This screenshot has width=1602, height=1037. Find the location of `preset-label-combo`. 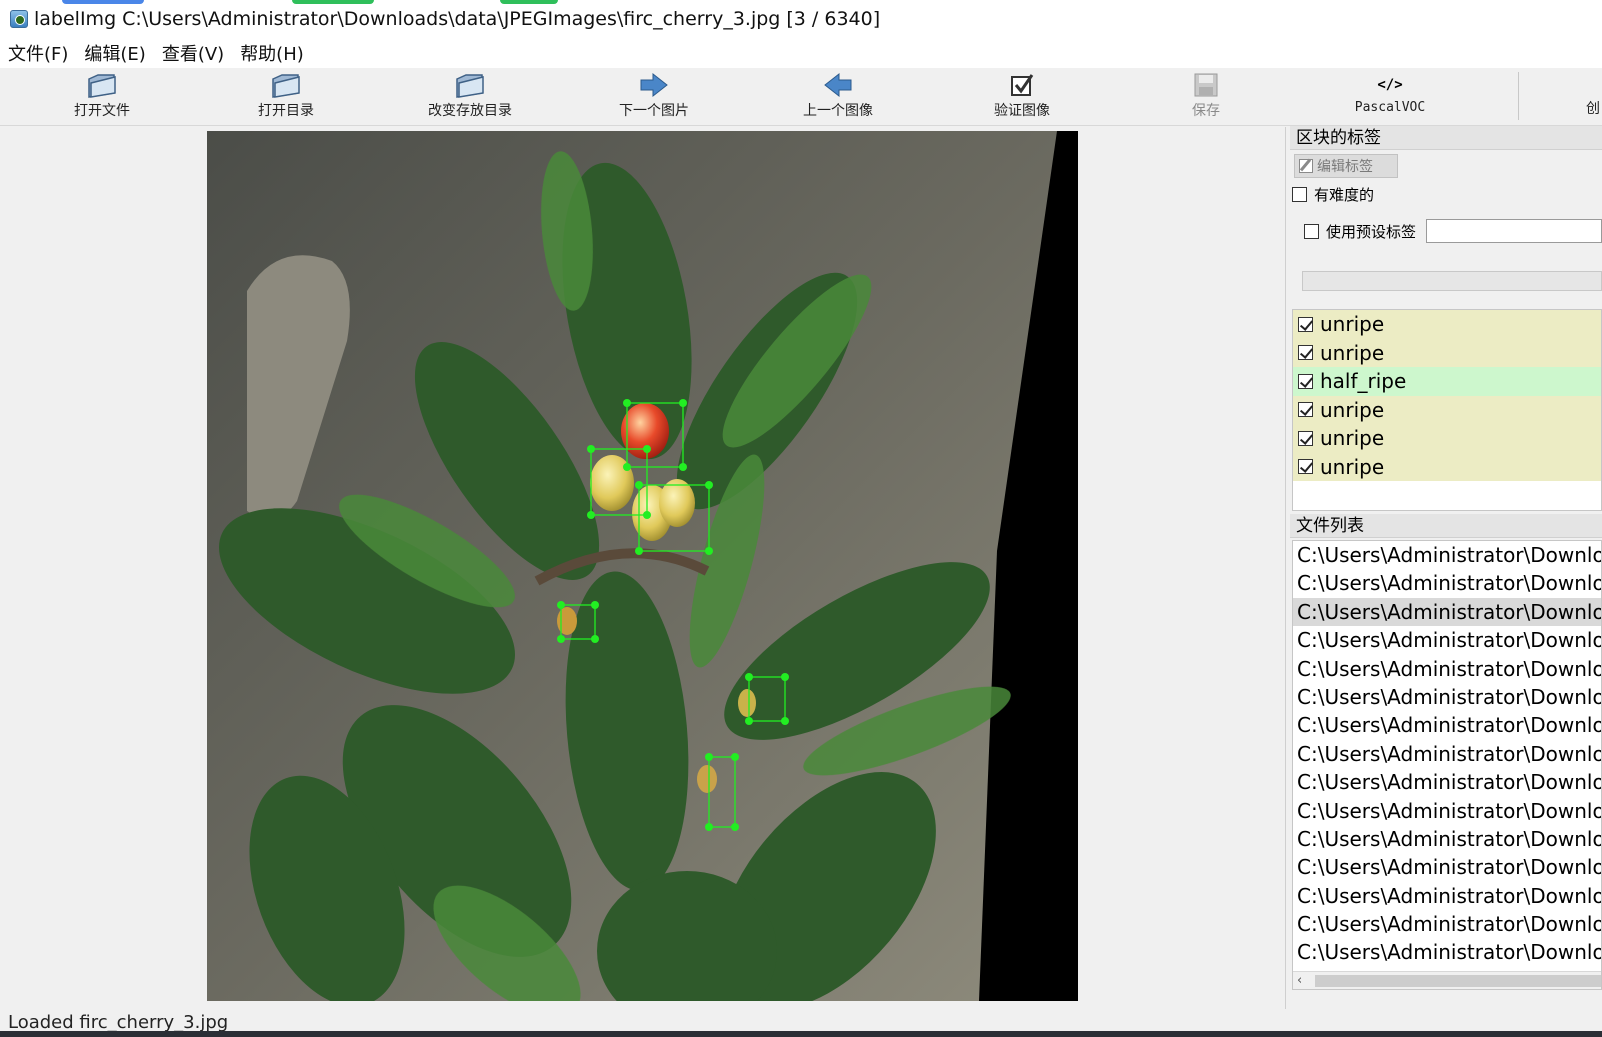

preset-label-combo is located at coordinates (1514, 231).